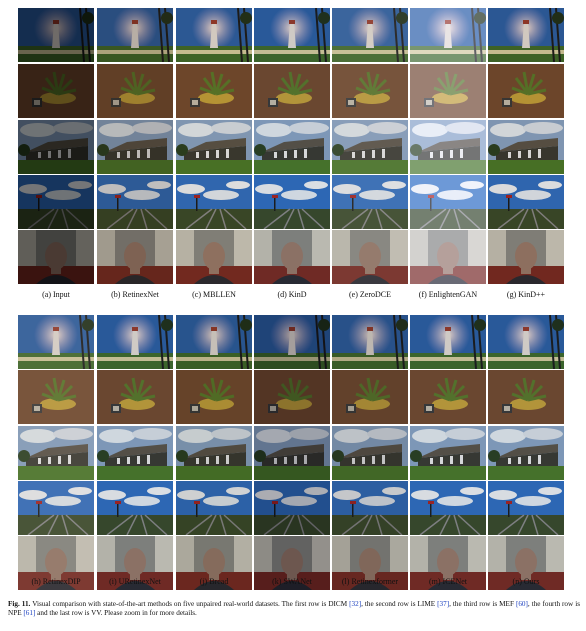  Describe the element at coordinates (292, 202) in the screenshot. I see `result-image-top-r4-c4` at that location.